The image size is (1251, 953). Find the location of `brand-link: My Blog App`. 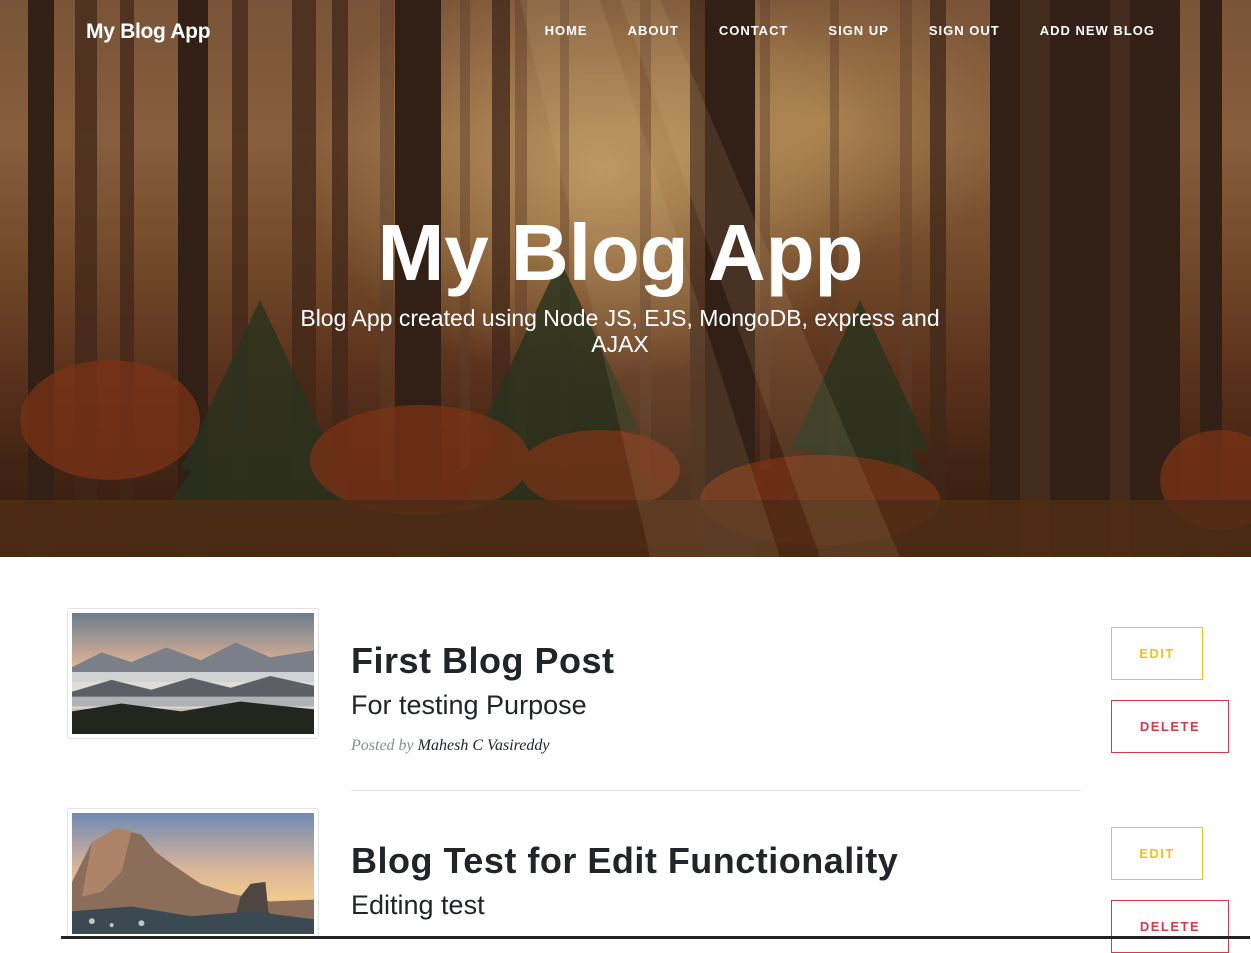

brand-link: My Blog App is located at coordinates (148, 32).